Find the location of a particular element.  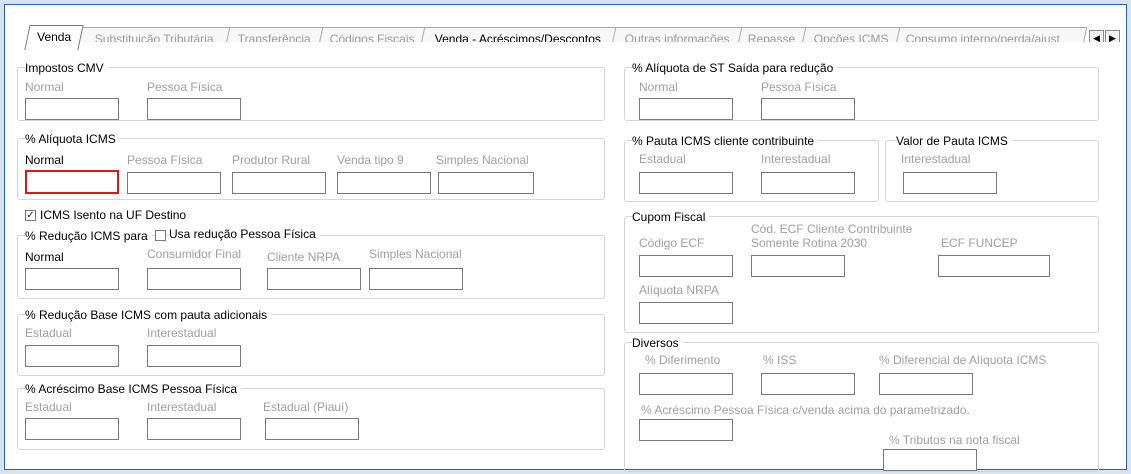

label-aliquota-nrpa: Alíquota NRPA is located at coordinates (679, 290).